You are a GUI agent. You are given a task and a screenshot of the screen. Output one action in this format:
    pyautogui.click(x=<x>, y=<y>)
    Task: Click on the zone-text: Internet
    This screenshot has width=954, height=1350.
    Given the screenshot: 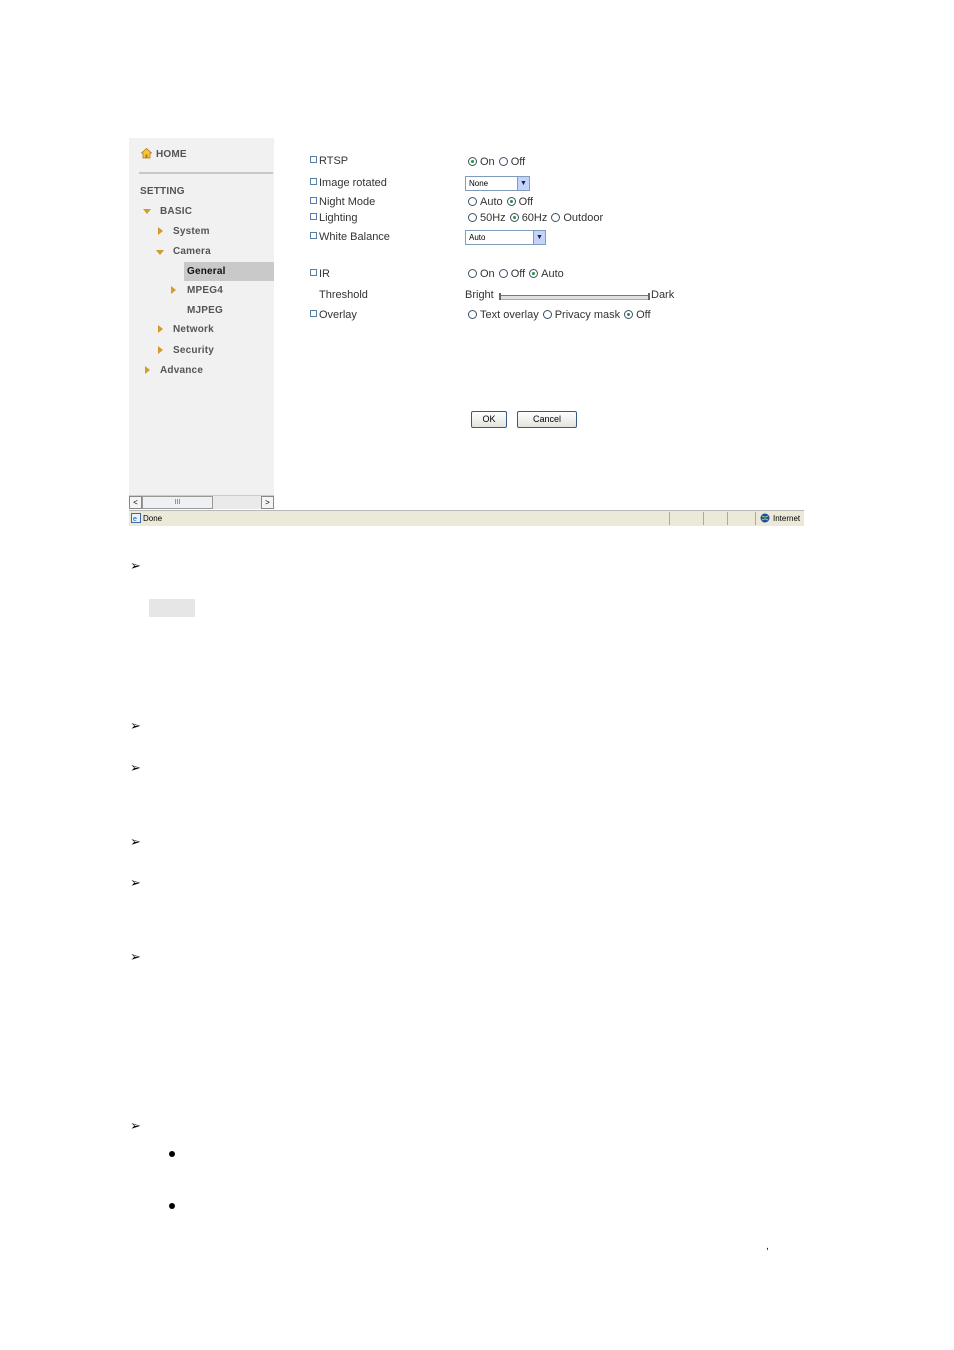 What is the action you would take?
    pyautogui.click(x=787, y=518)
    